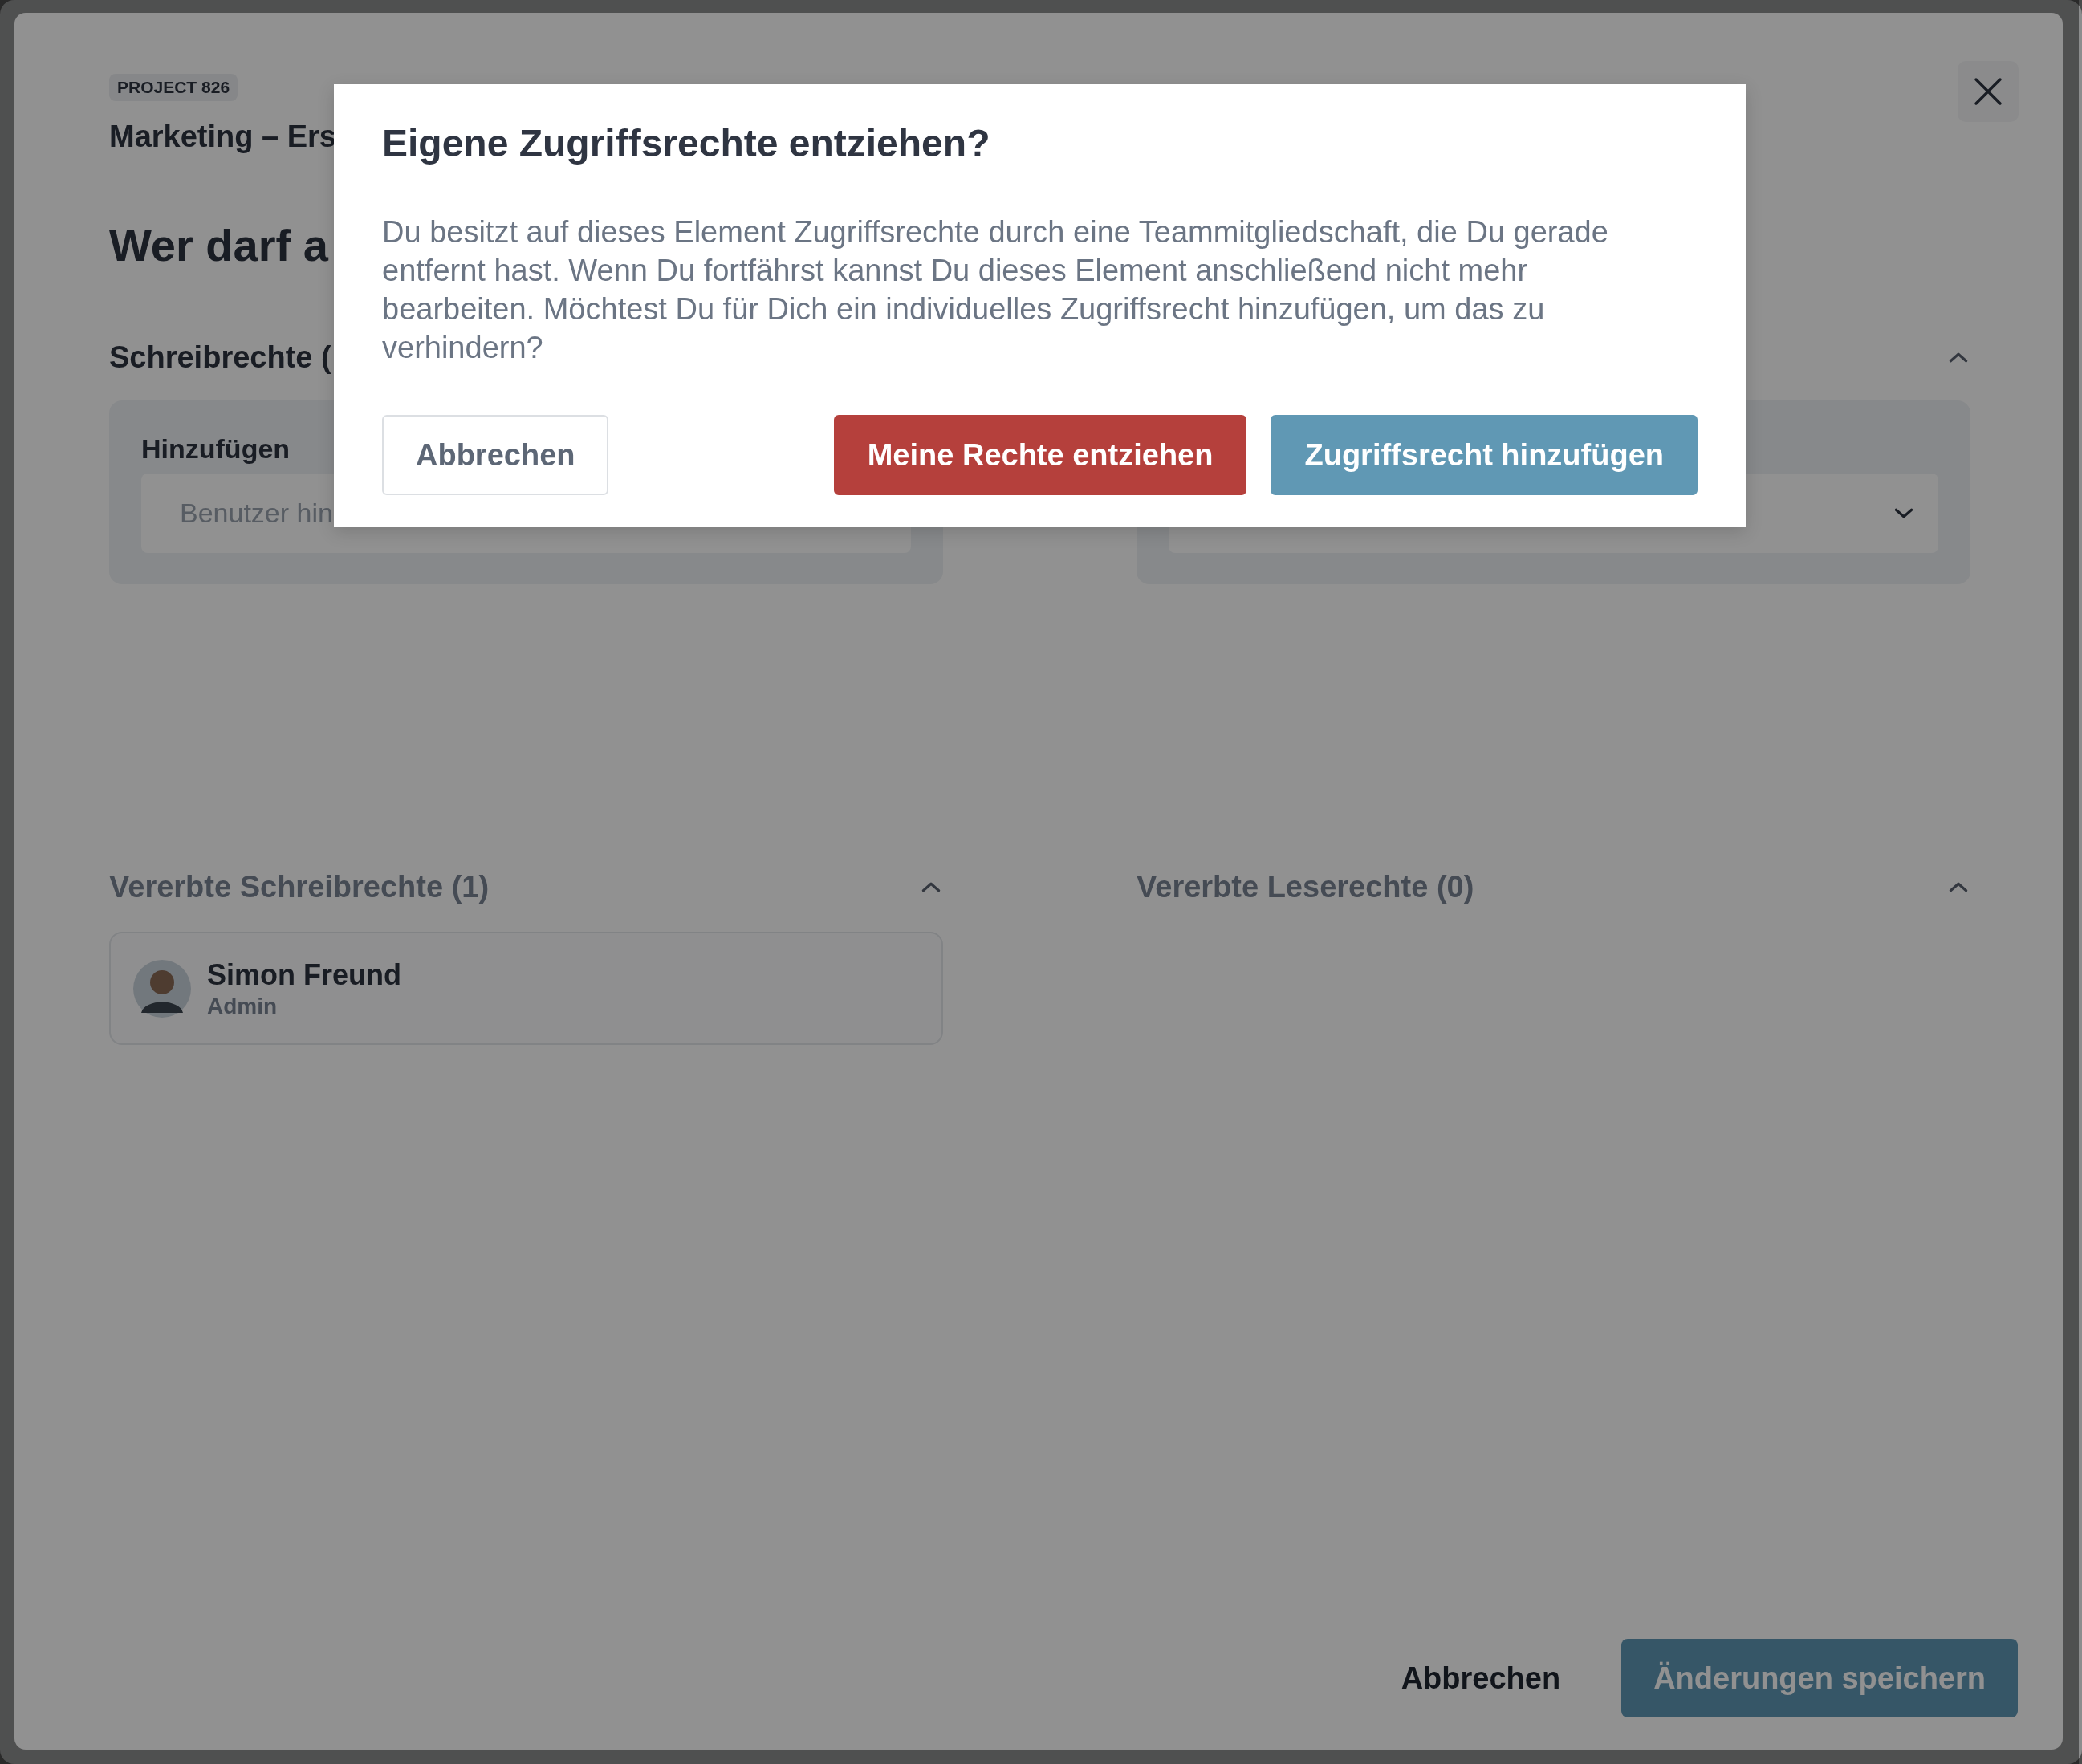 The width and height of the screenshot is (2082, 1764). Describe the element at coordinates (304, 975) in the screenshot. I see `member-name: Simon Freund` at that location.